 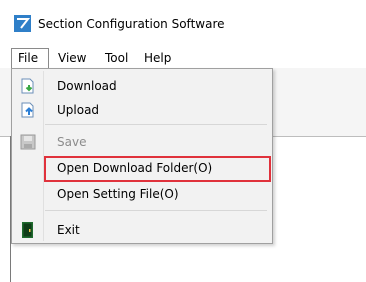 I want to click on menu-item-download: Download, so click(x=142, y=86).